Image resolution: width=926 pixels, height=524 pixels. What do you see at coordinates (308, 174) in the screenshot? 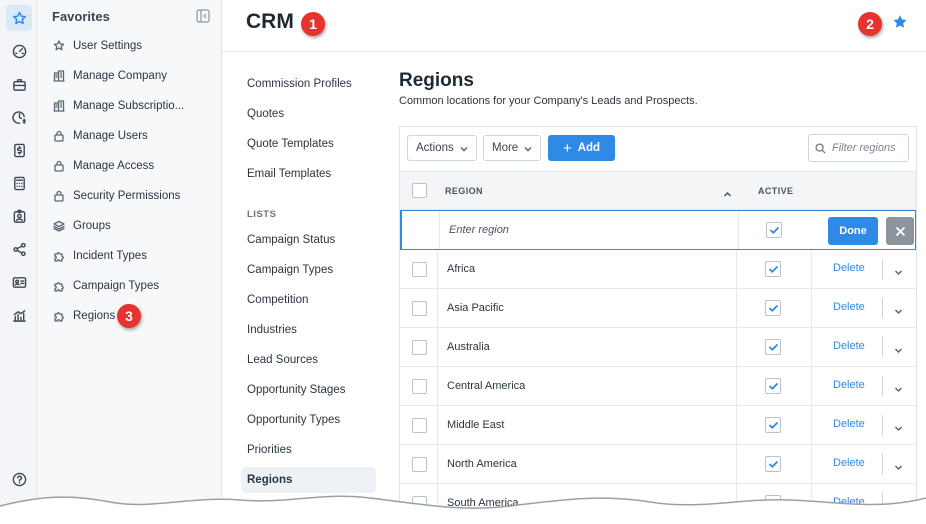
I see `nav-item-email-templates: Email Templates` at bounding box center [308, 174].